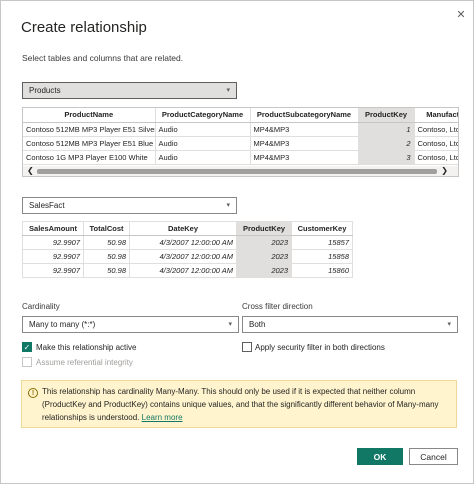 Image resolution: width=474 pixels, height=484 pixels. Describe the element at coordinates (130, 324) in the screenshot. I see `cardinality-select: Many to many (*:*) ▾` at that location.